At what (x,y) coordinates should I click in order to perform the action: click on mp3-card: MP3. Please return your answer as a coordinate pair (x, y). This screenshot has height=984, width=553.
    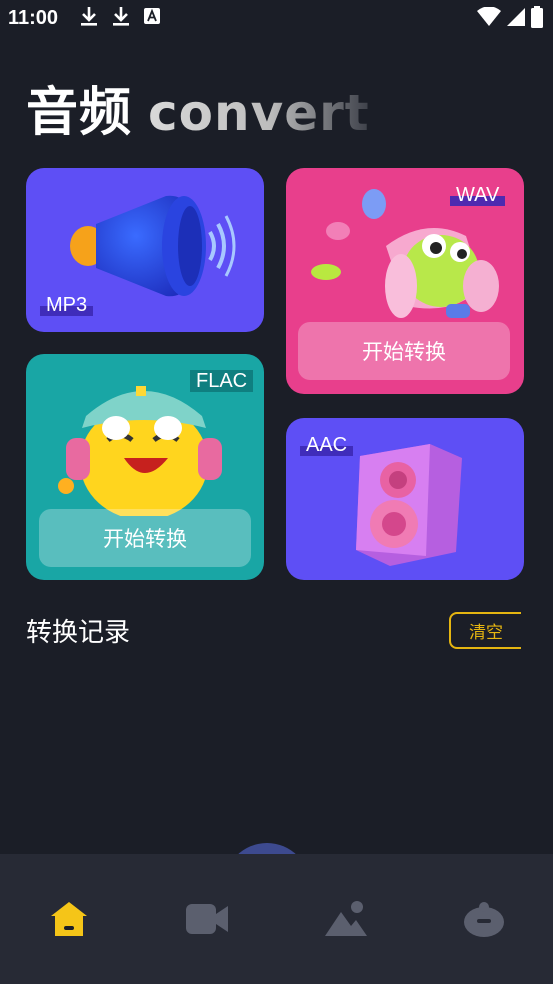
    Looking at the image, I should click on (145, 250).